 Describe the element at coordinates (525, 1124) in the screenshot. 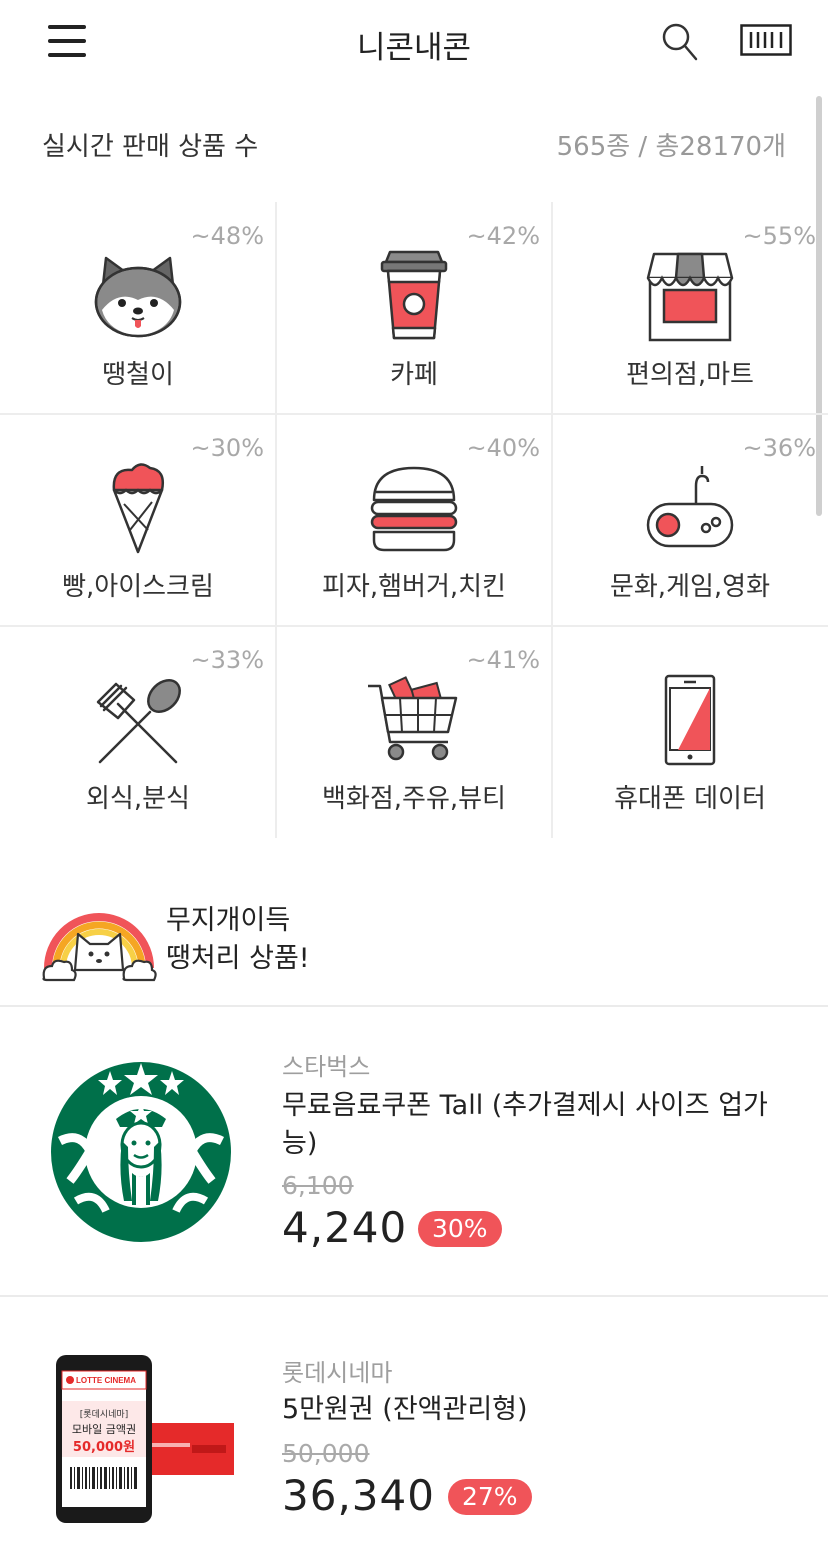

I see `product-name: 무료음료쿠폰 Tall (추가결제시 사이즈 업가능)` at that location.